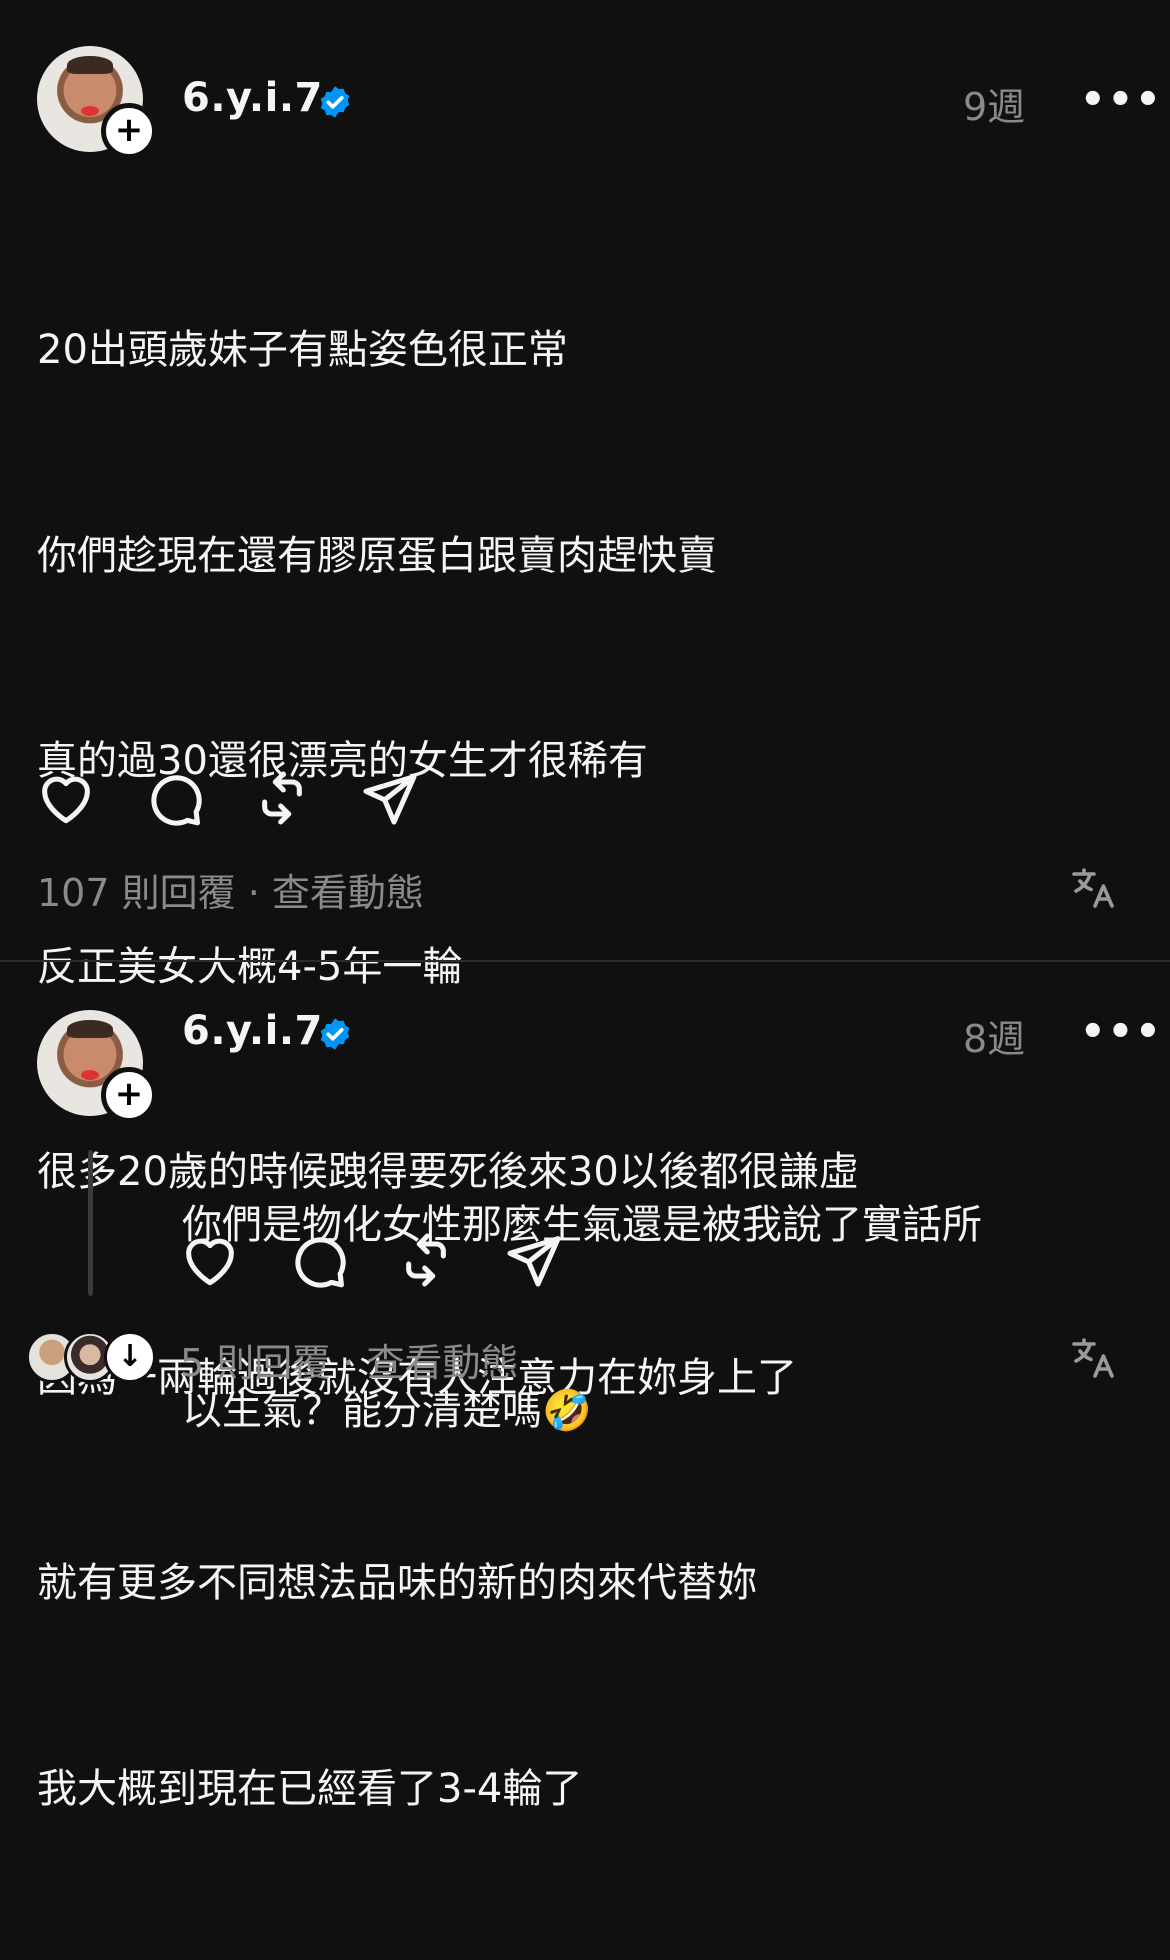 The image size is (1170, 1960). Describe the element at coordinates (534, 1260) in the screenshot. I see `reply-share-icon` at that location.